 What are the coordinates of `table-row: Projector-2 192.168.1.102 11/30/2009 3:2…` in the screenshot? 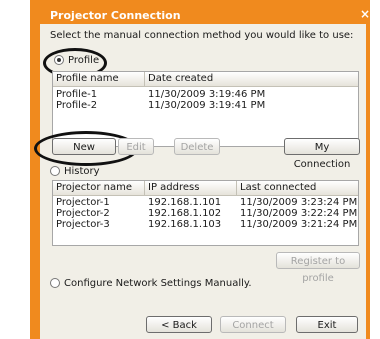 It's located at (205, 213).